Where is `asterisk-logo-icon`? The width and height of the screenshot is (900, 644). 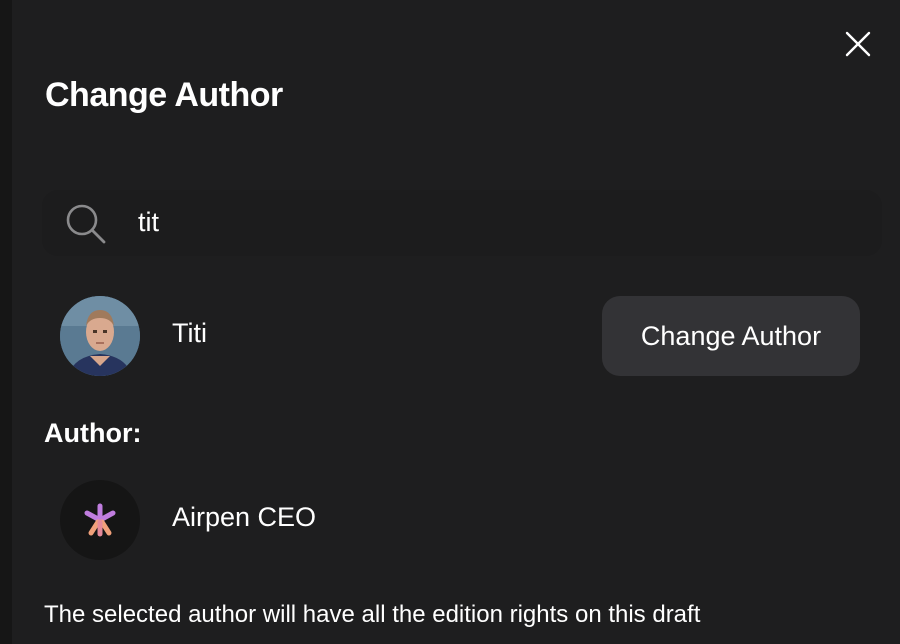
asterisk-logo-icon is located at coordinates (100, 520).